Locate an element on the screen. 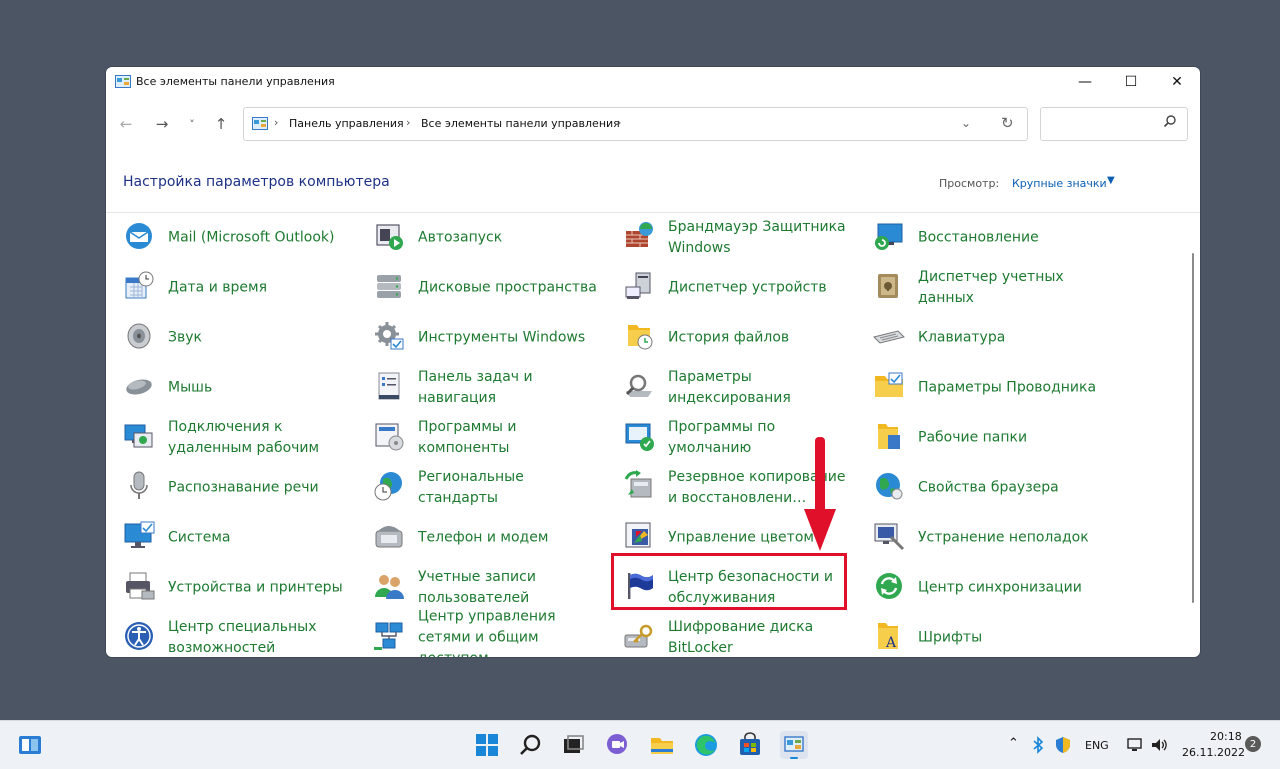  refresh-icon: ↻ is located at coordinates (1007, 123).